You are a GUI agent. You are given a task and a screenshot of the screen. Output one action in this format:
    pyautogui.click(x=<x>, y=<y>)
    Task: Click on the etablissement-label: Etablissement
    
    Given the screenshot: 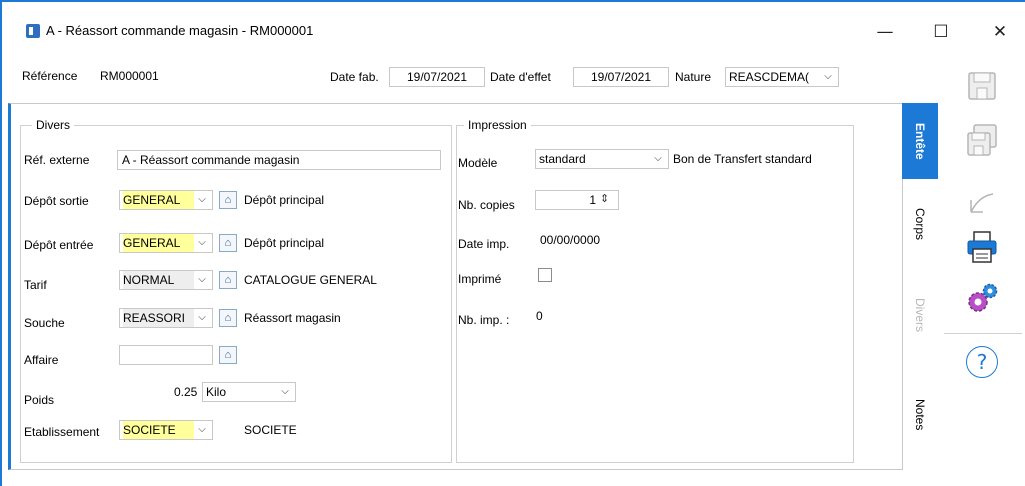 What is the action you would take?
    pyautogui.click(x=62, y=432)
    